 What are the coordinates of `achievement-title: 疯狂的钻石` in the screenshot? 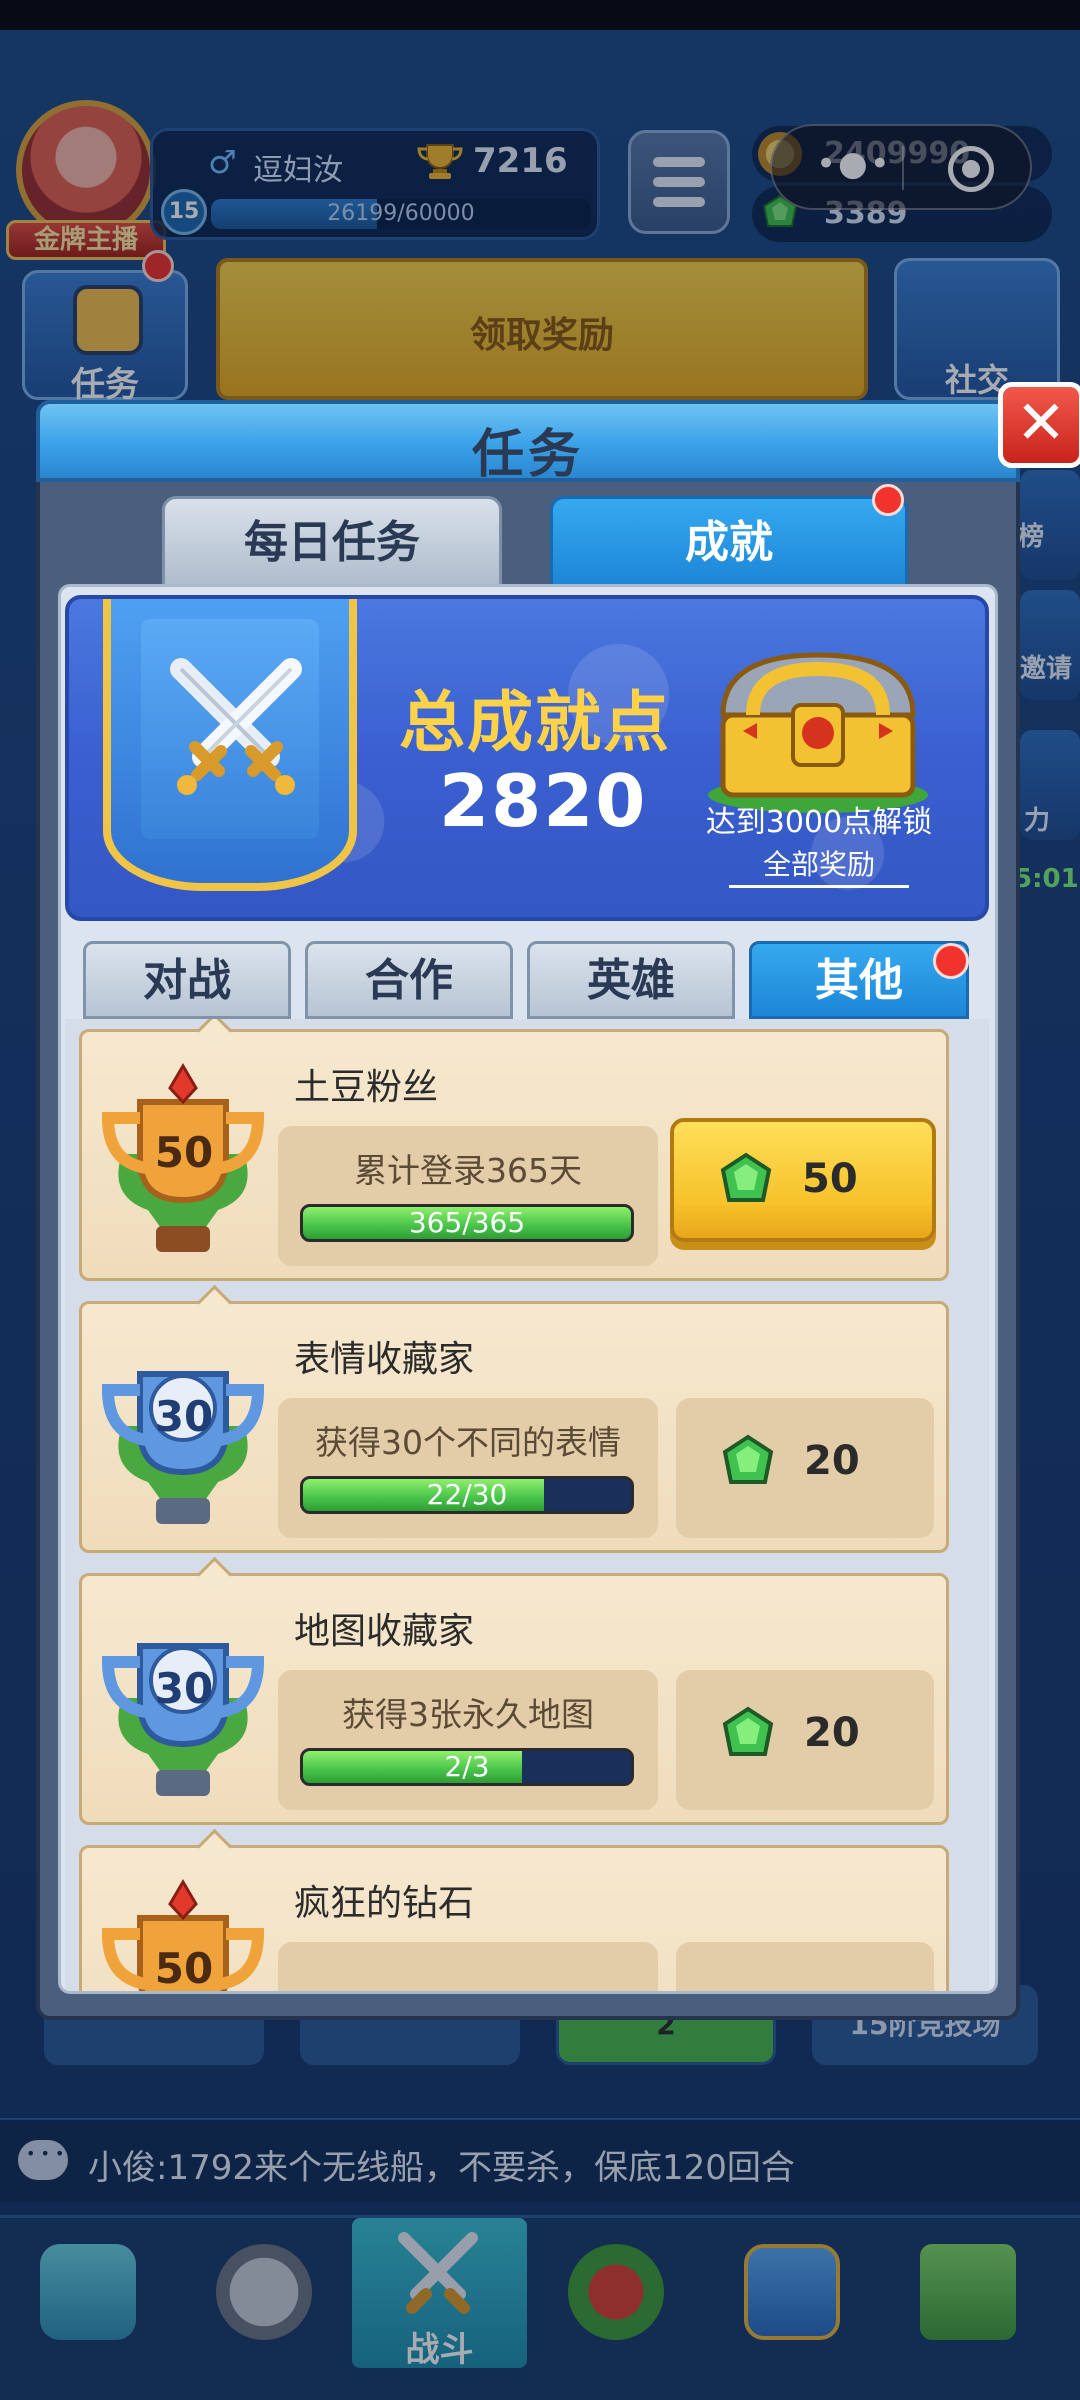 It's located at (384, 1903).